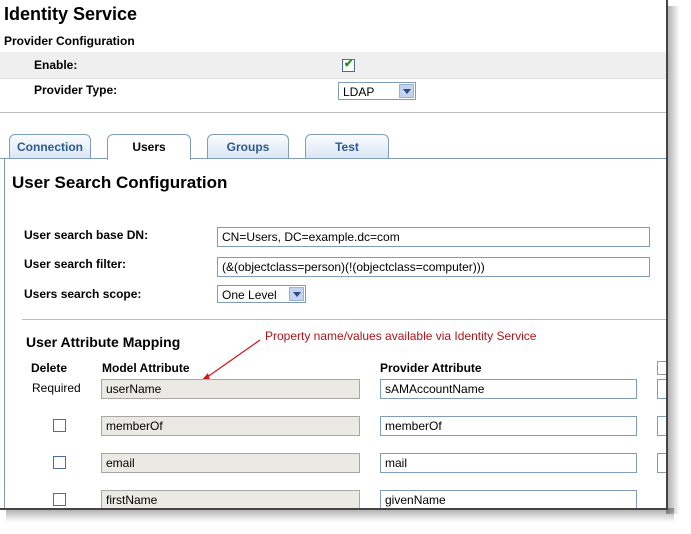  Describe the element at coordinates (347, 146) in the screenshot. I see `tab-test: Test` at that location.